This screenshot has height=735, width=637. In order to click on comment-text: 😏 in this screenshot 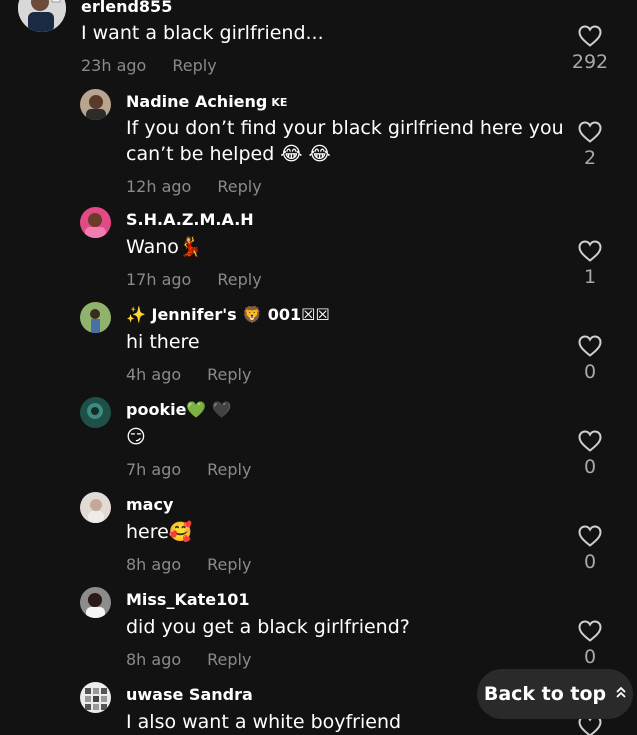, I will do `click(136, 437)`.